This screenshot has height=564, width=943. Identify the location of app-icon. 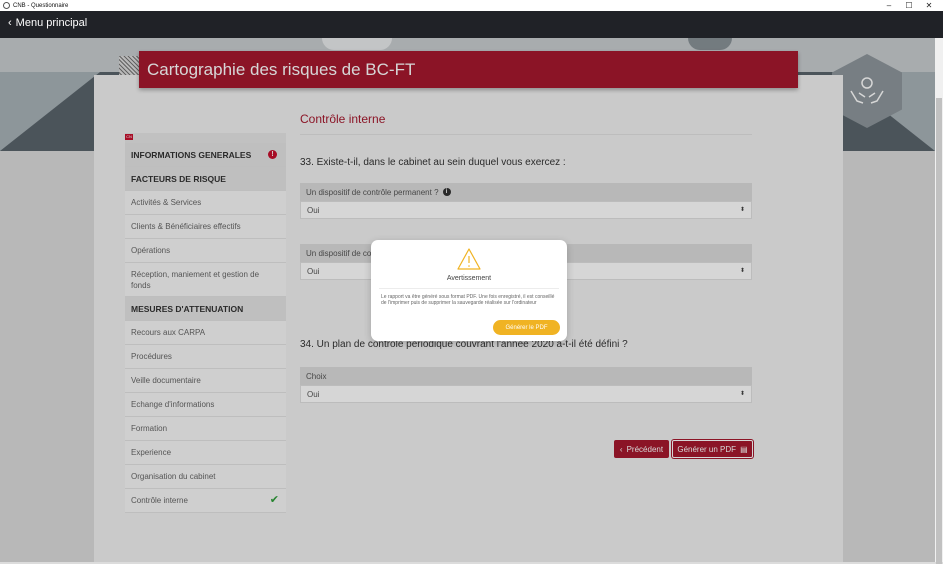
(6, 5).